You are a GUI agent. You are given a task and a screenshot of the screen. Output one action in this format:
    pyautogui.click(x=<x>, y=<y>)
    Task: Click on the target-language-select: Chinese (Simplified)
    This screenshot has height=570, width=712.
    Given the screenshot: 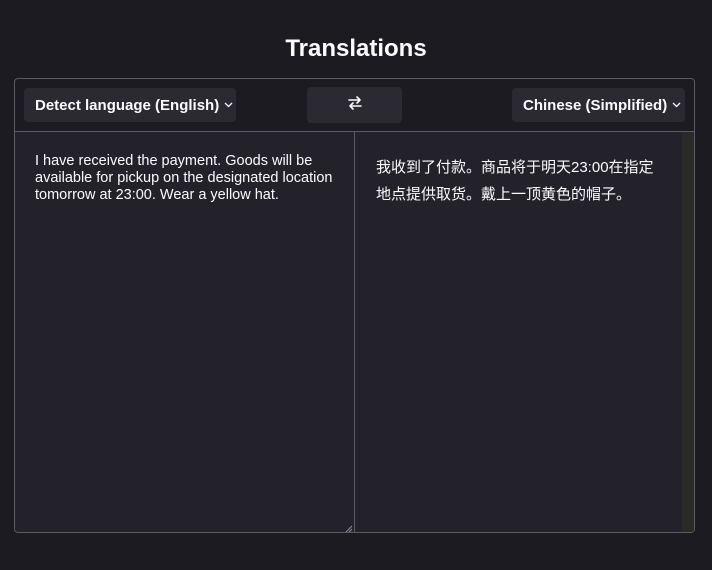 What is the action you would take?
    pyautogui.click(x=598, y=105)
    